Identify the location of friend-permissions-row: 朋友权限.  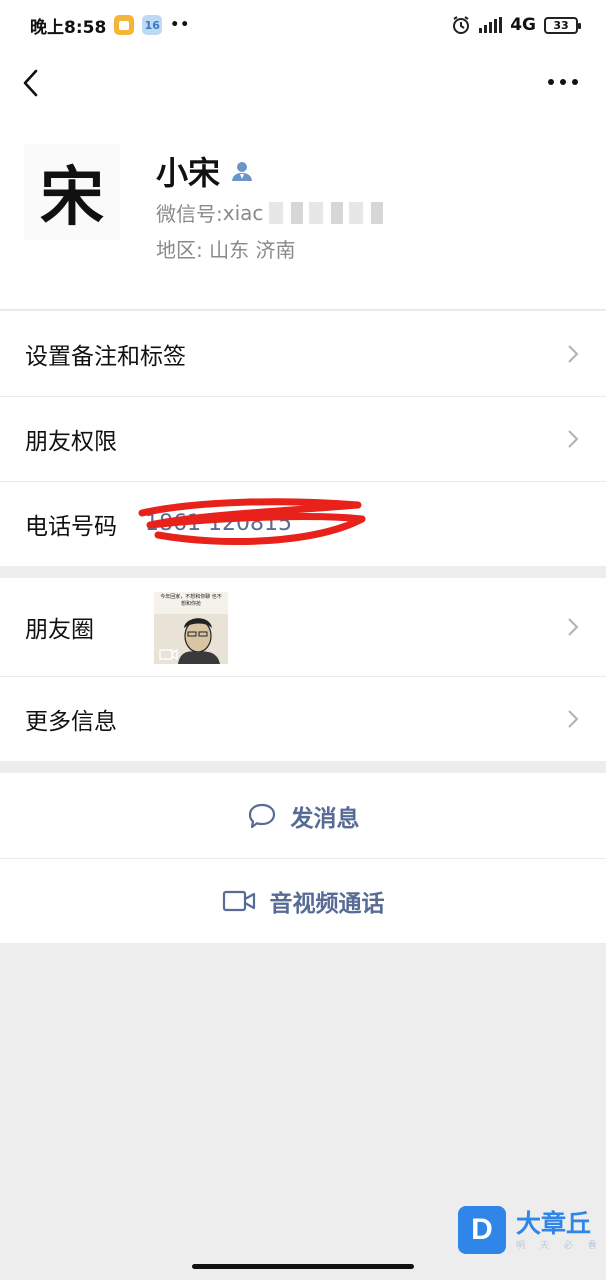
(303, 438).